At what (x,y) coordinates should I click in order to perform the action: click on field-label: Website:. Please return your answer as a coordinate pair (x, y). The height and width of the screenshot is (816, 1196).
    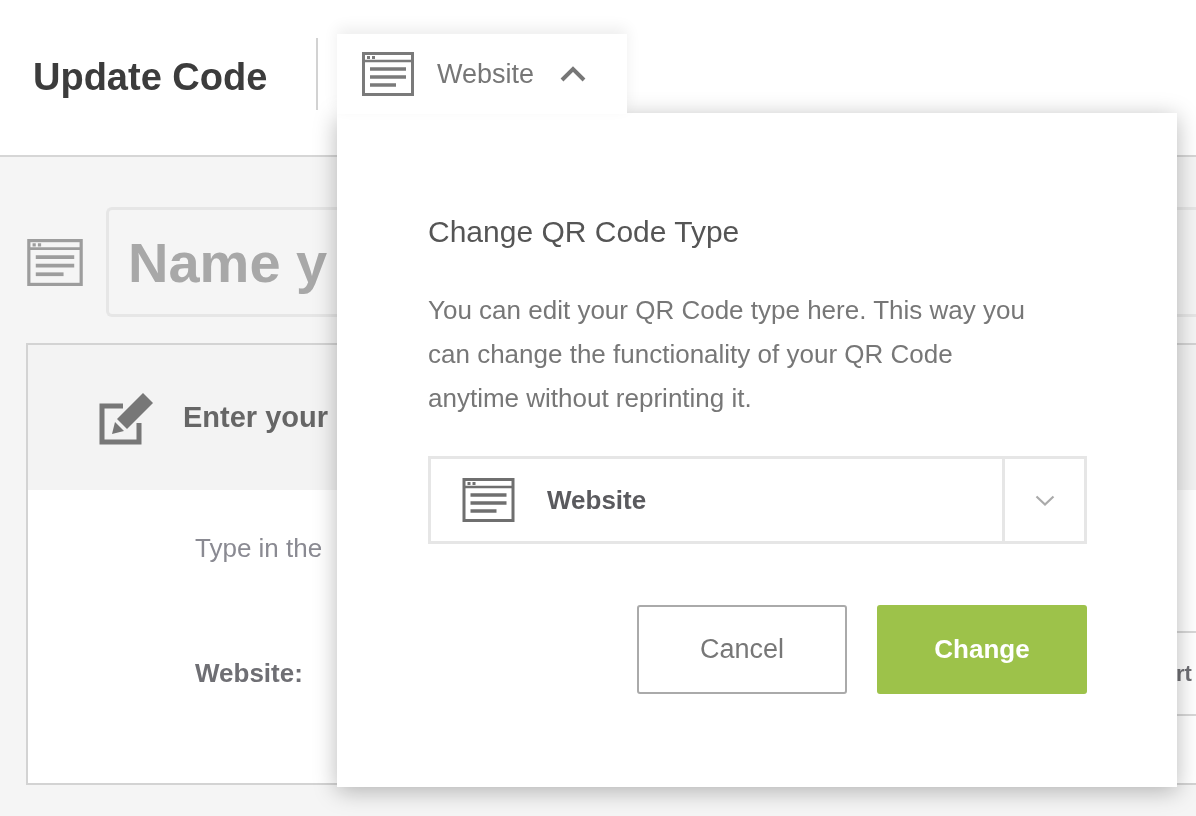
    Looking at the image, I should click on (249, 673).